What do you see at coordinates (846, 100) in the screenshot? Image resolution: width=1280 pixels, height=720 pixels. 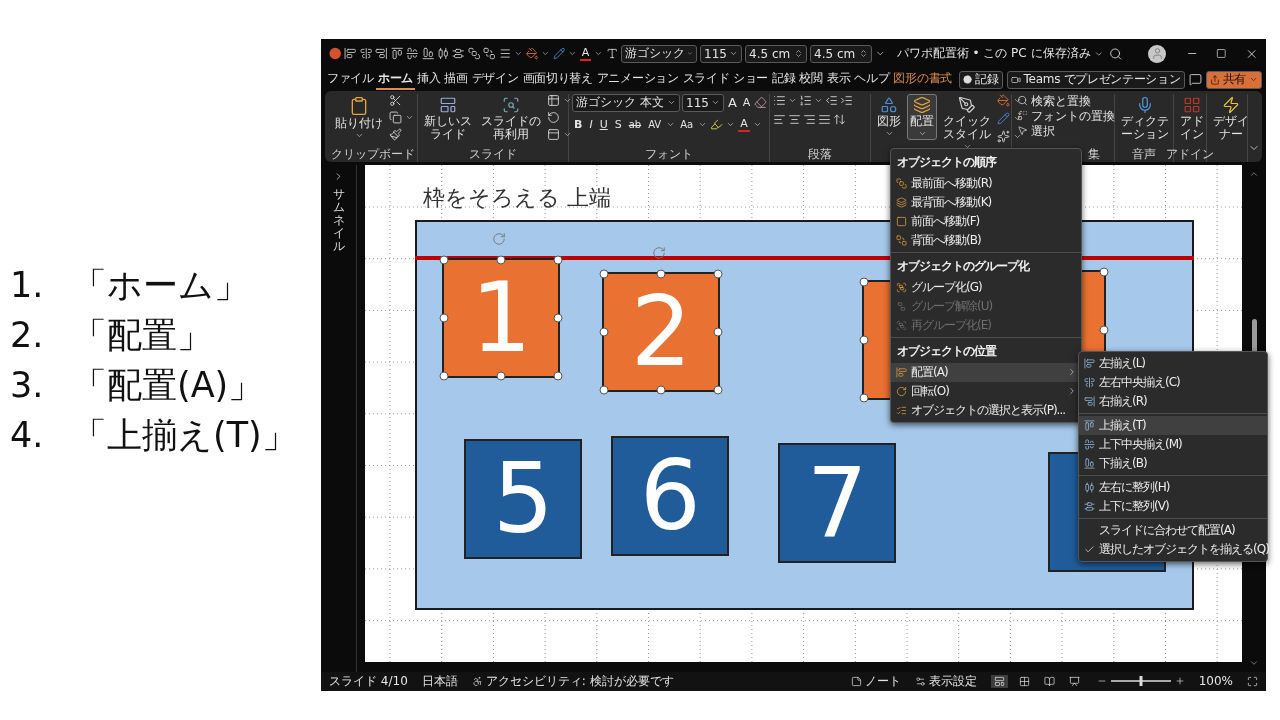 I see `increase-indent-icon` at bounding box center [846, 100].